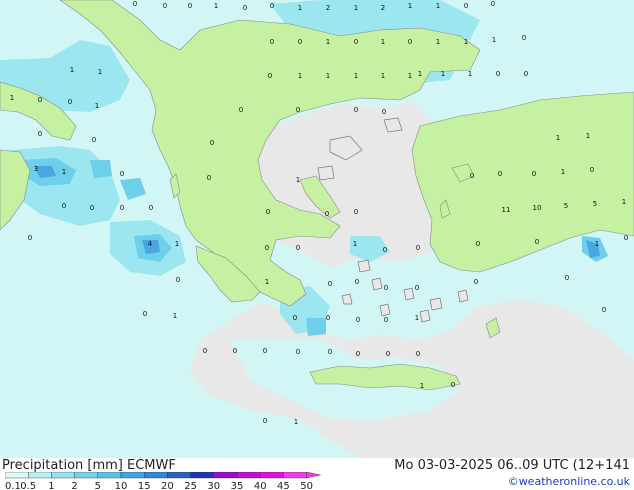 The image size is (634, 490). Describe the element at coordinates (98, 485) in the screenshot. I see `legend-tick-label: 5` at that location.